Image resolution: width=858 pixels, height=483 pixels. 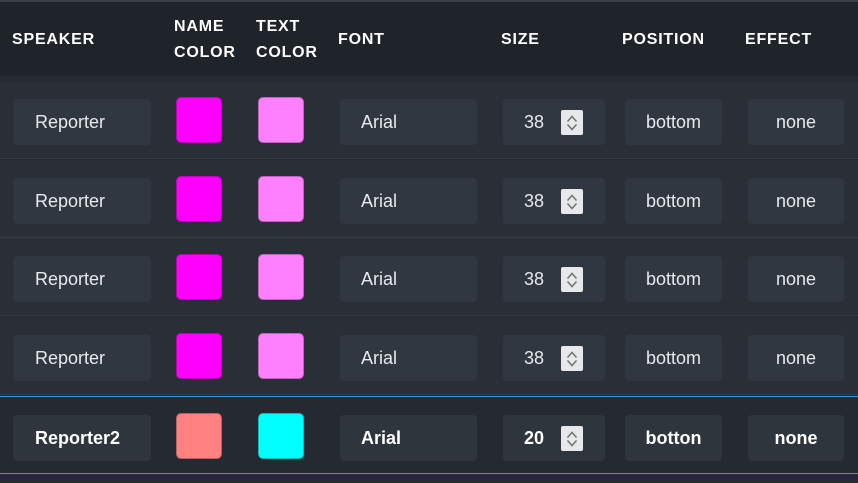 I want to click on header-position: POSITION, so click(x=663, y=39).